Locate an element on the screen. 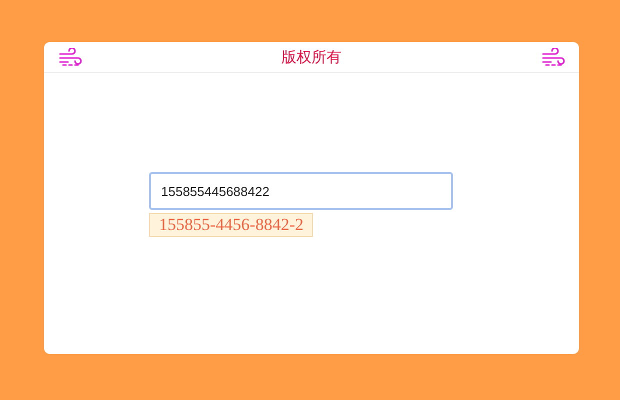 This screenshot has height=400, width=620. input-field: 155855445688422 is located at coordinates (301, 191).